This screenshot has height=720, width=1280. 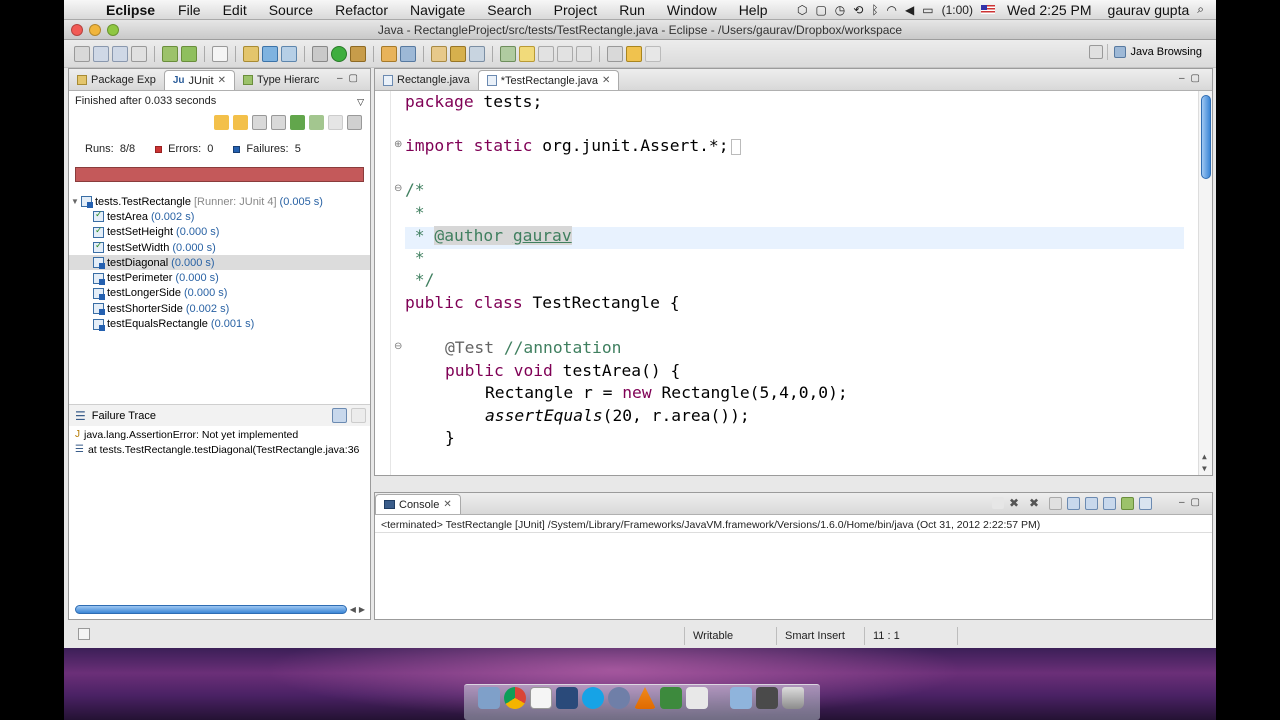 What do you see at coordinates (418, 504) in the screenshot?
I see `tab-console: Console ✕` at bounding box center [418, 504].